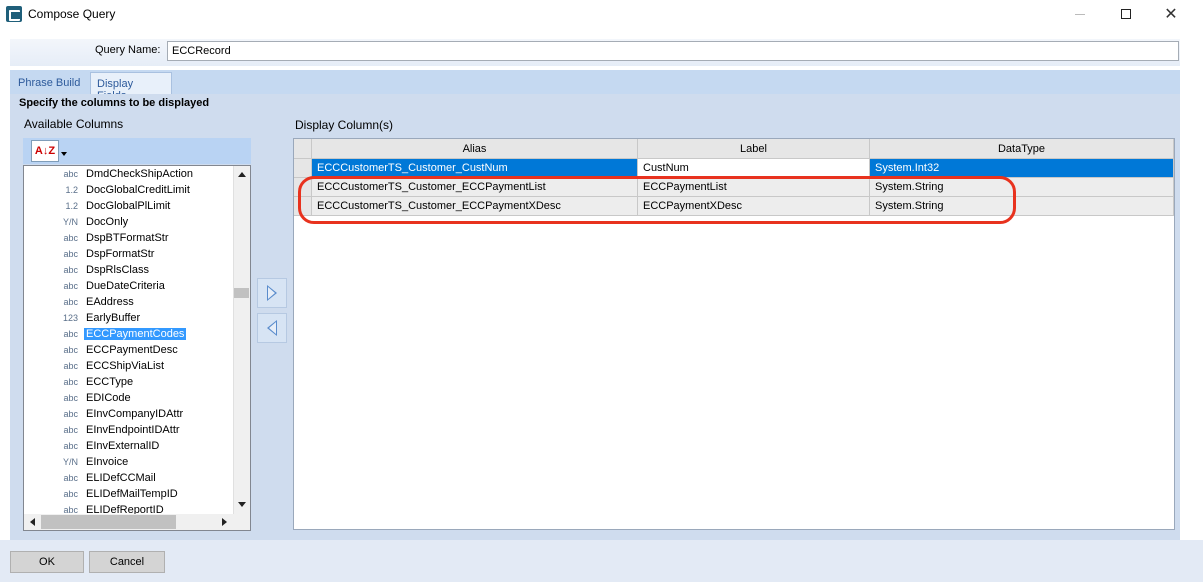  I want to click on scroll-down-button, so click(241, 504).